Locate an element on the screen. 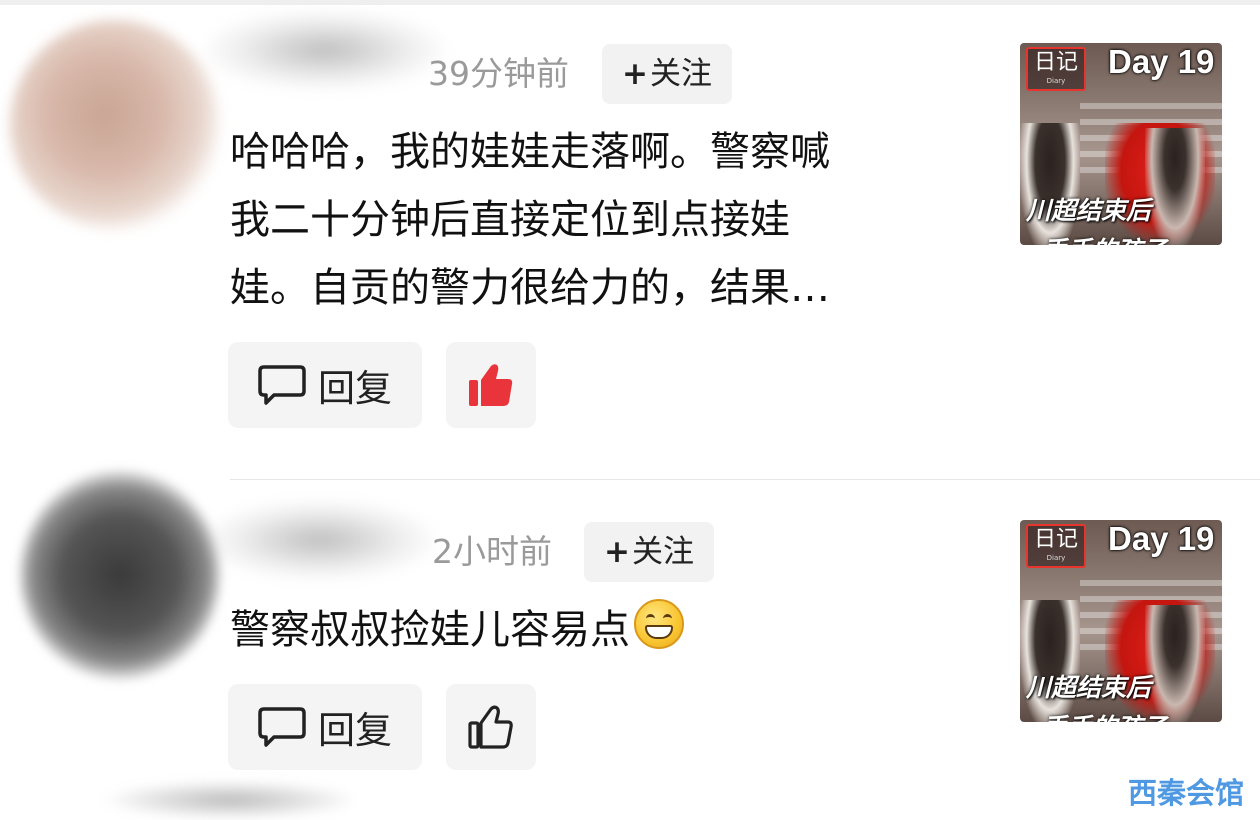 Image resolution: width=1260 pixels, height=820 pixels. watermark: 西秦会馆 is located at coordinates (1186, 793).